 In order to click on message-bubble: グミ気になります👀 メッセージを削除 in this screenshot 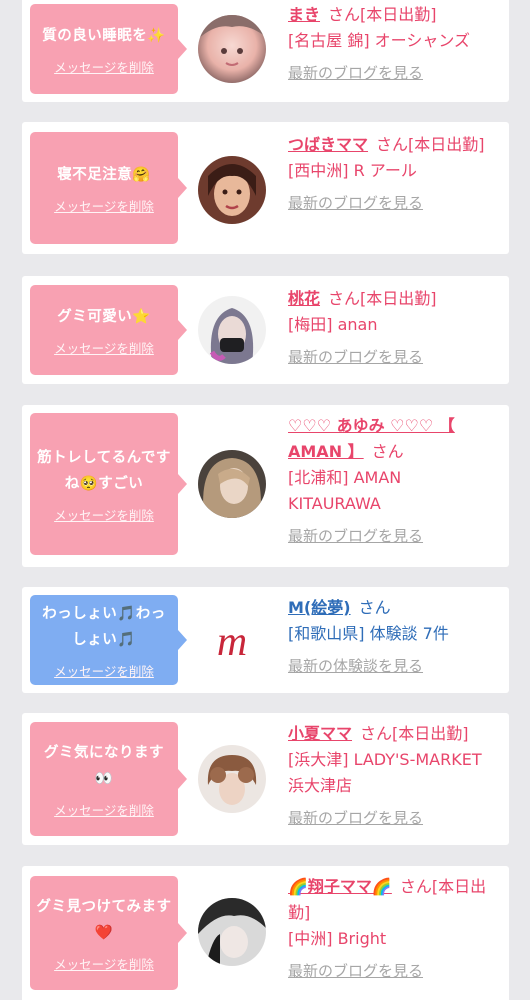, I will do `click(108, 779)`.